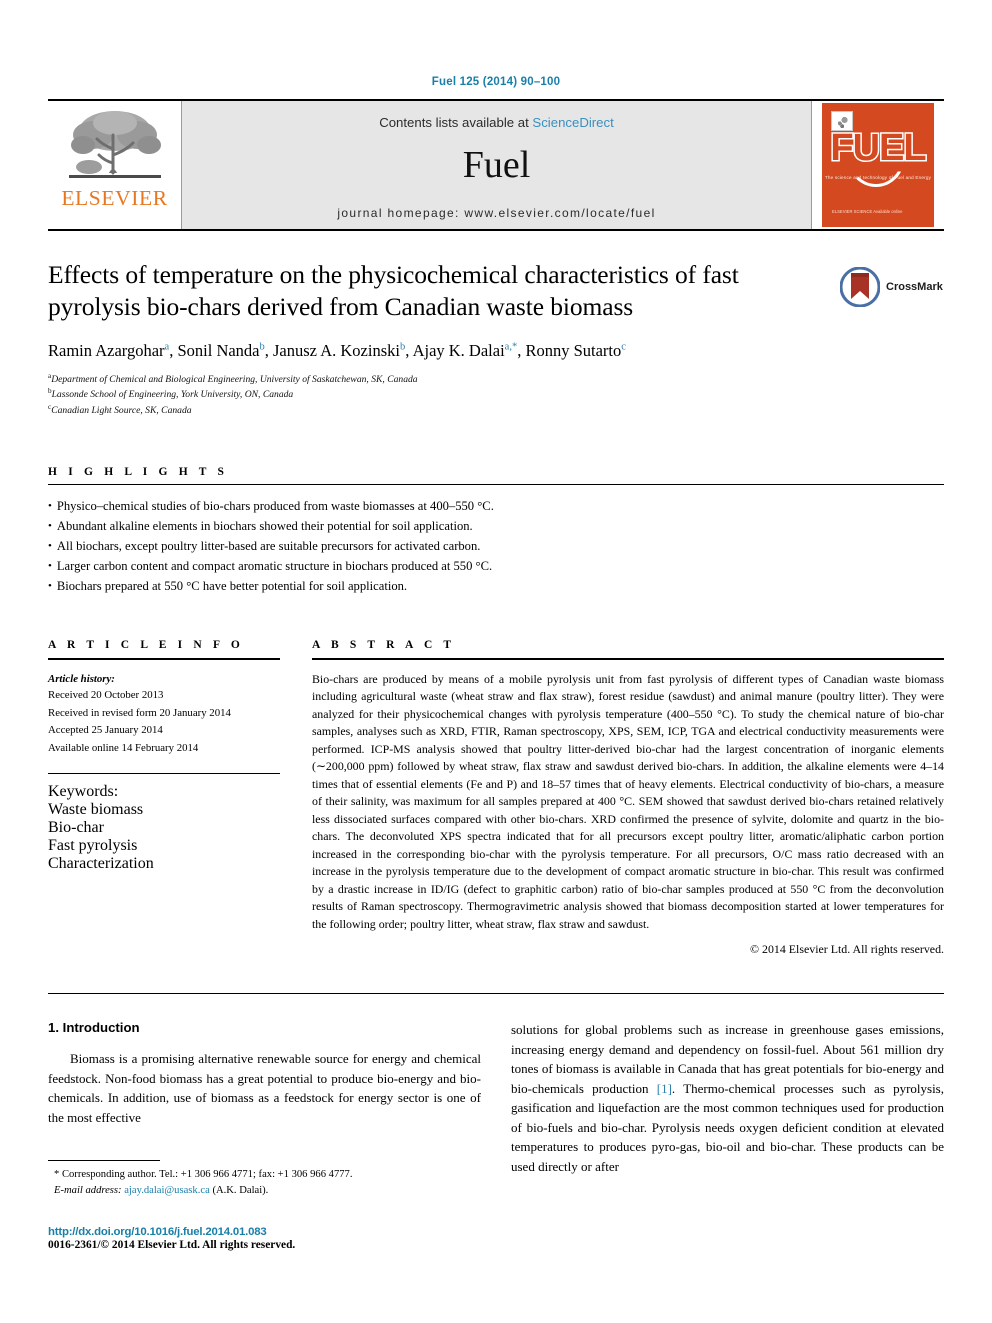 This screenshot has height=1323, width=992. Describe the element at coordinates (225, 351) in the screenshot. I see `author-item: Sonil Nandab,` at that location.